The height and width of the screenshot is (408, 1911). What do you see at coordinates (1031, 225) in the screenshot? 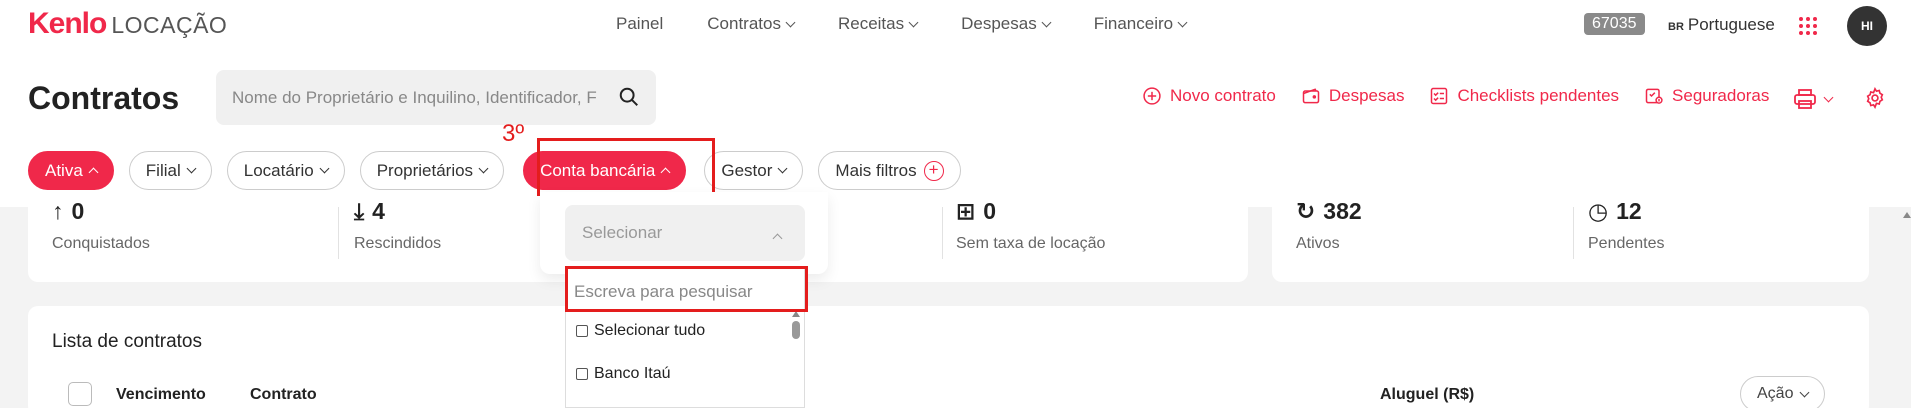
I see `stat-sem-taxa: ⊞ 0 Sem taxa de locação` at bounding box center [1031, 225].